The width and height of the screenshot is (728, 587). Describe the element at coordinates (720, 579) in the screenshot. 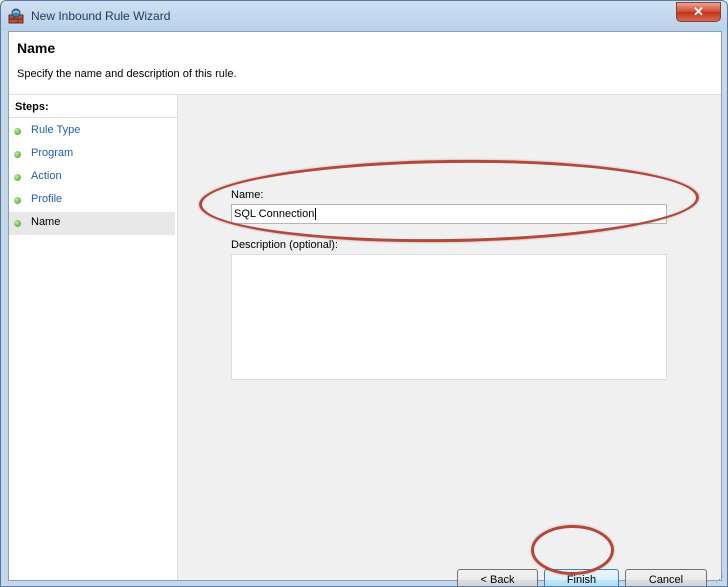

I see `resize-grip-icon: ⋰` at that location.